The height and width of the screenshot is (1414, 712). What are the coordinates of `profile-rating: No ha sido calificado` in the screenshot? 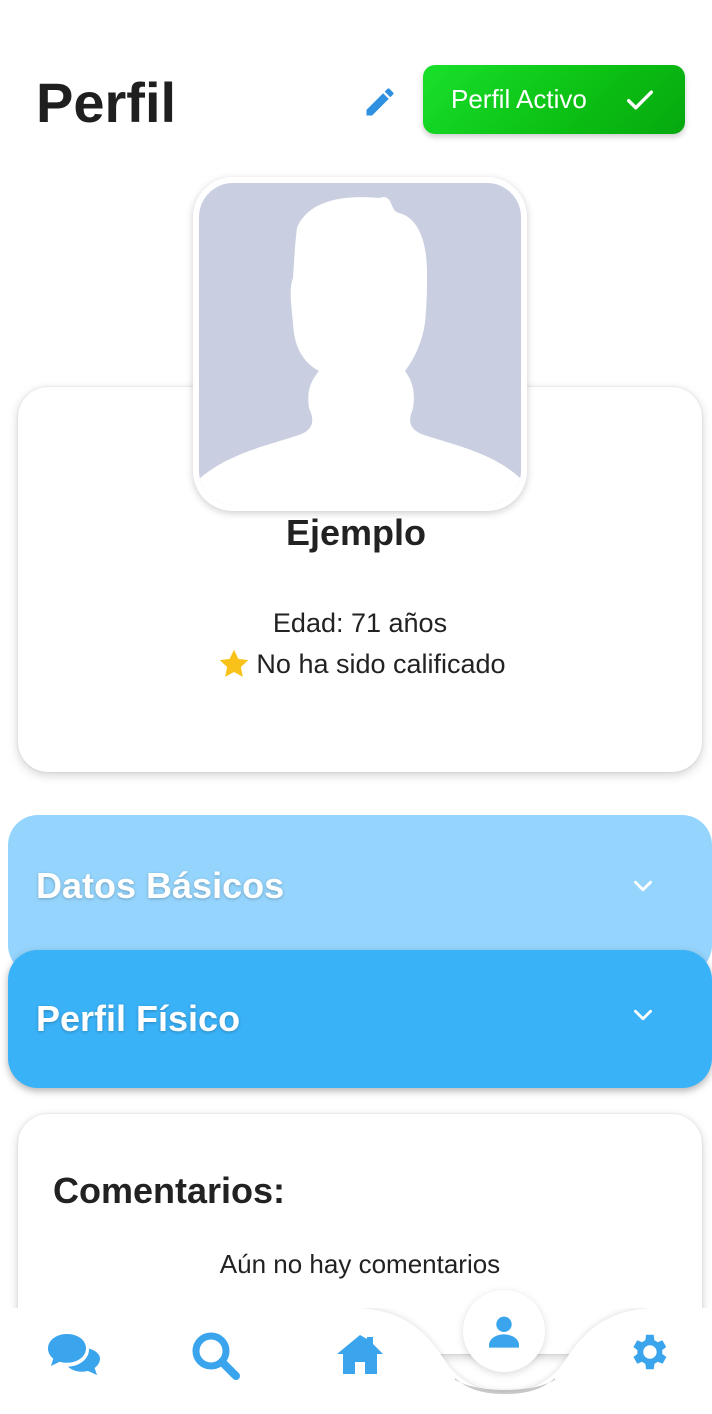 It's located at (356, 664).